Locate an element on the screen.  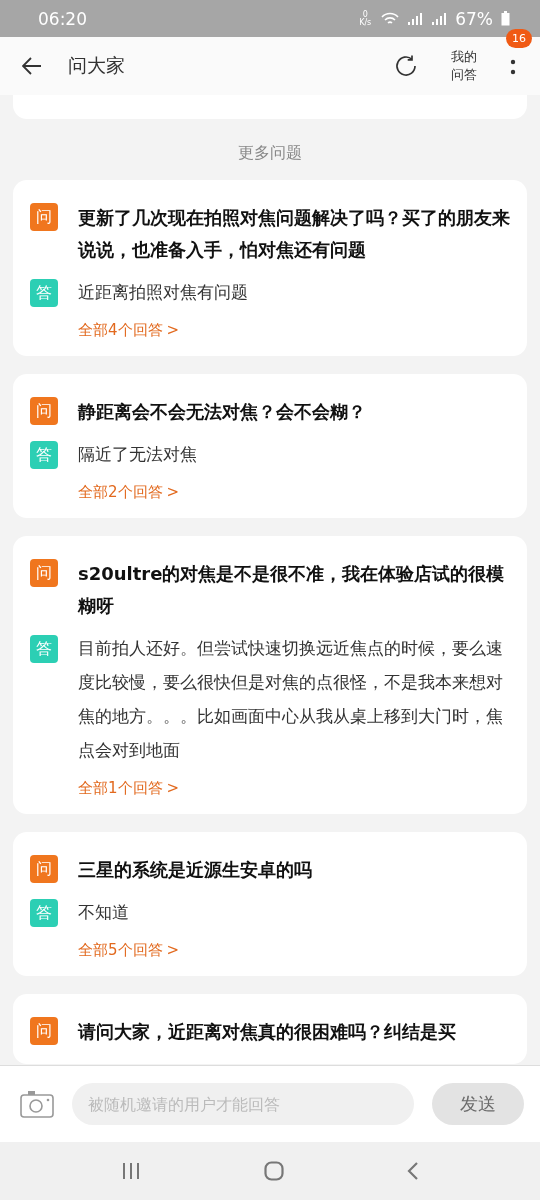
question-card: 问 三星的系统是近源生安卓的吗 答 不知道 全部5个回答 > is located at coordinates (270, 904).